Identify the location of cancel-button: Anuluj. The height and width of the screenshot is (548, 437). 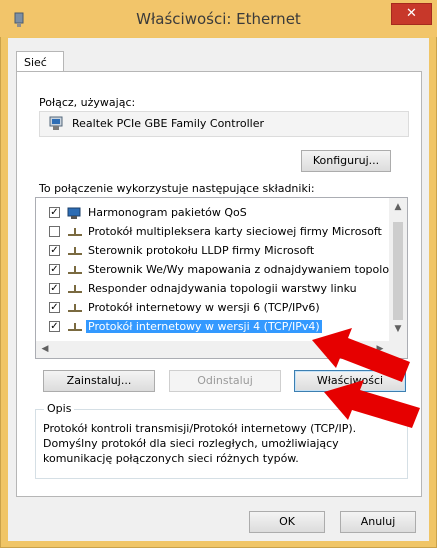
(378, 522).